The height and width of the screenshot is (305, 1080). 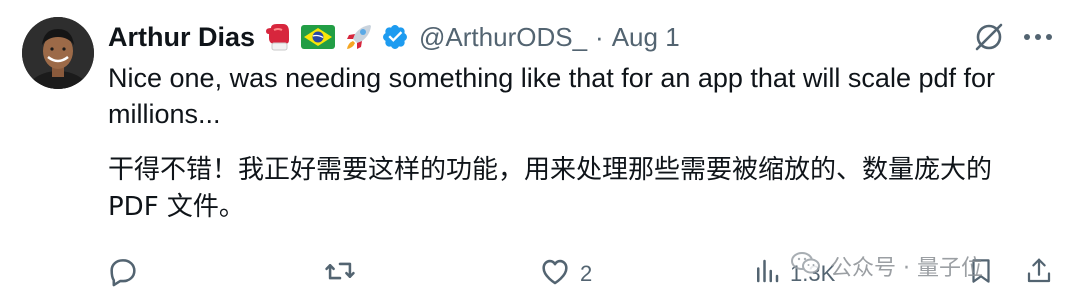 What do you see at coordinates (906, 268) in the screenshot?
I see `watermark-text: 公众号 · 量子位` at bounding box center [906, 268].